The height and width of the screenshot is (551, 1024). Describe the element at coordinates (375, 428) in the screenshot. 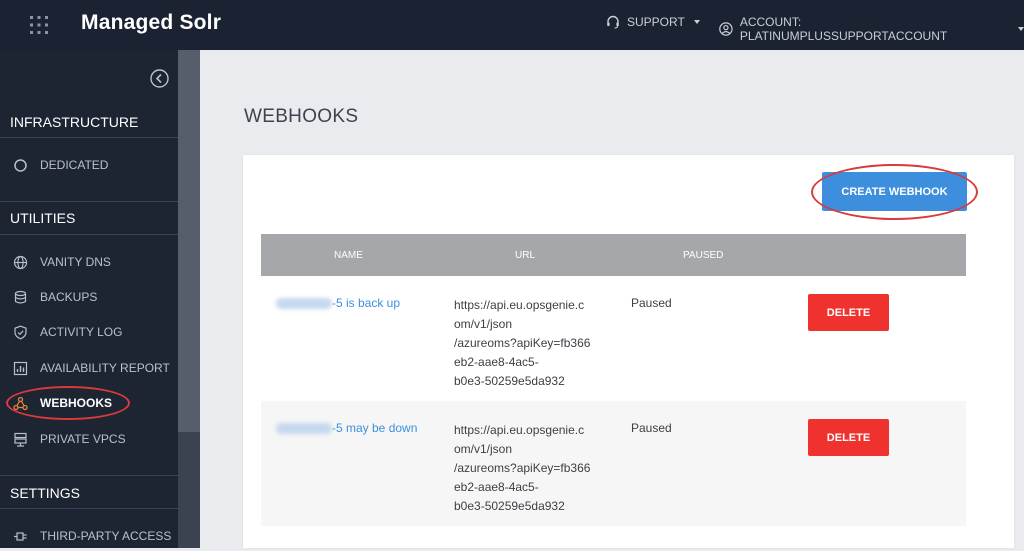

I see `webhook-name: -5 may be down` at that location.